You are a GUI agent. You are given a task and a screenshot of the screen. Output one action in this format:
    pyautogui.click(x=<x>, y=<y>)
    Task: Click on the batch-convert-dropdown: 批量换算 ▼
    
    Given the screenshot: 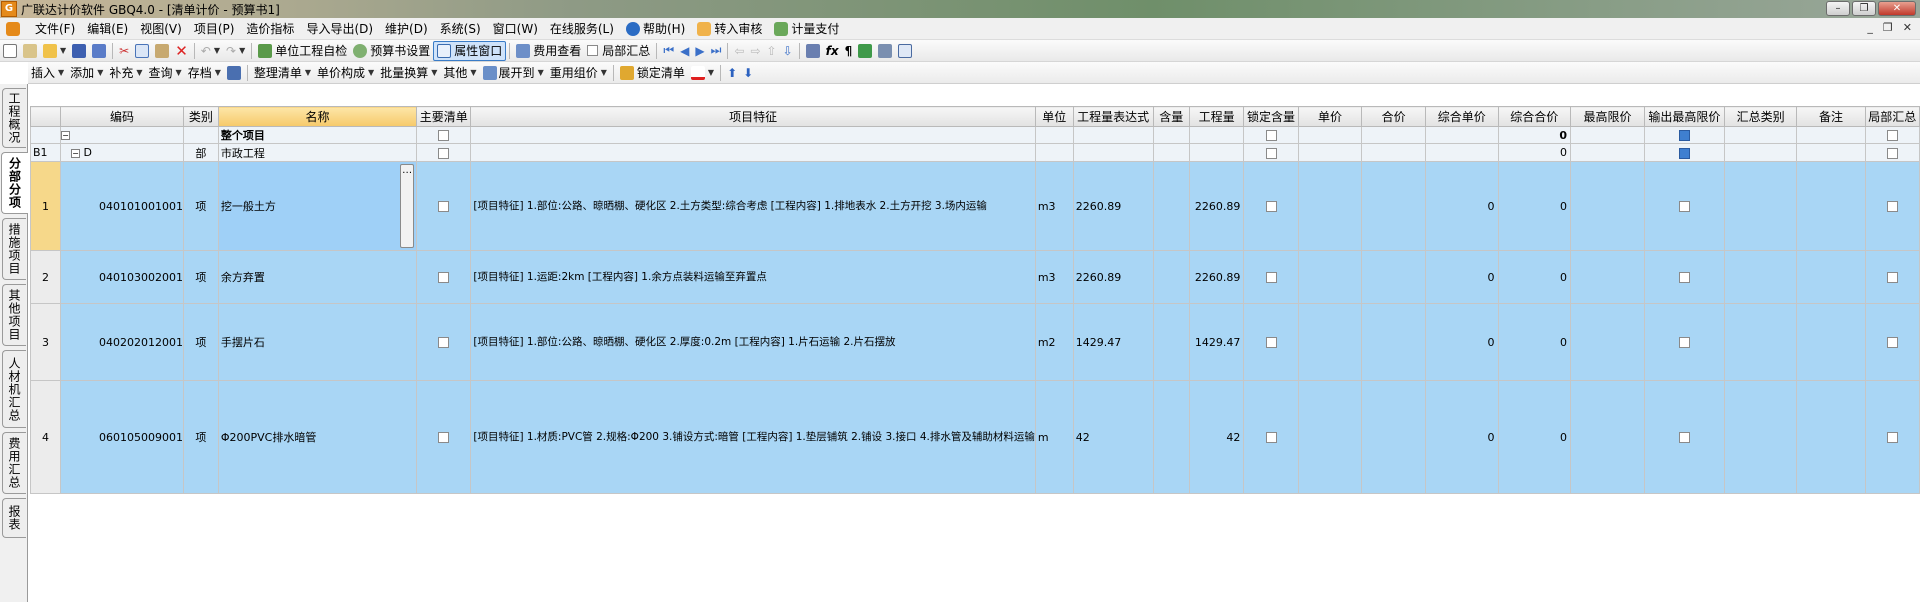 What is the action you would take?
    pyautogui.click(x=408, y=73)
    